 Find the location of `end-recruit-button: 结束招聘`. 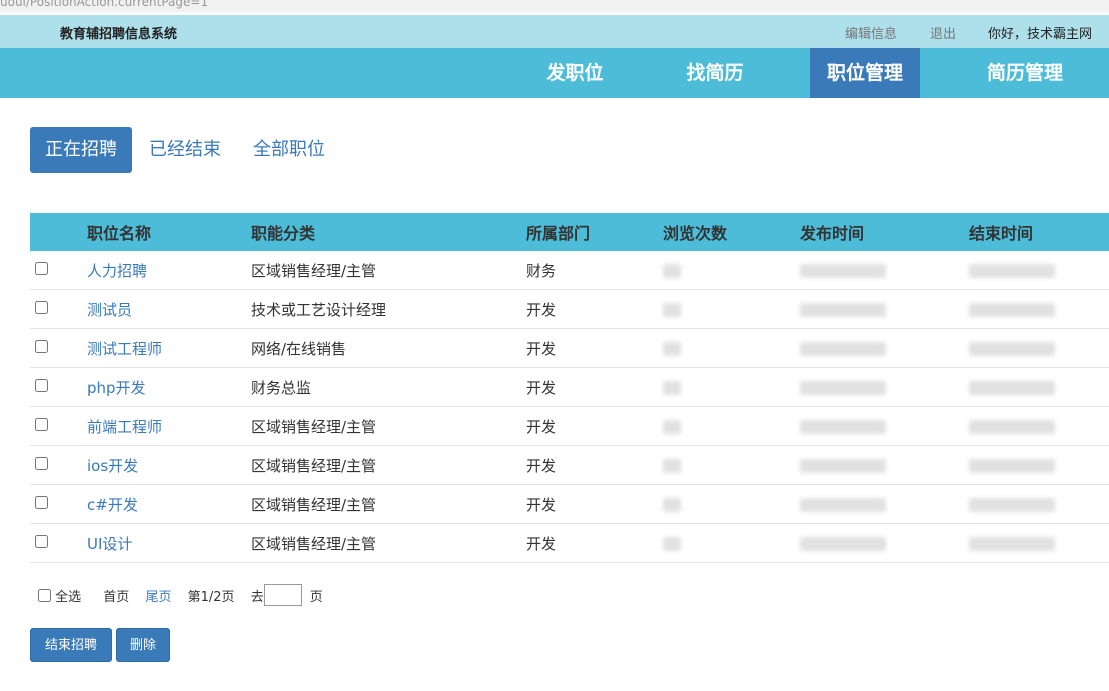

end-recruit-button: 结束招聘 is located at coordinates (71, 645).